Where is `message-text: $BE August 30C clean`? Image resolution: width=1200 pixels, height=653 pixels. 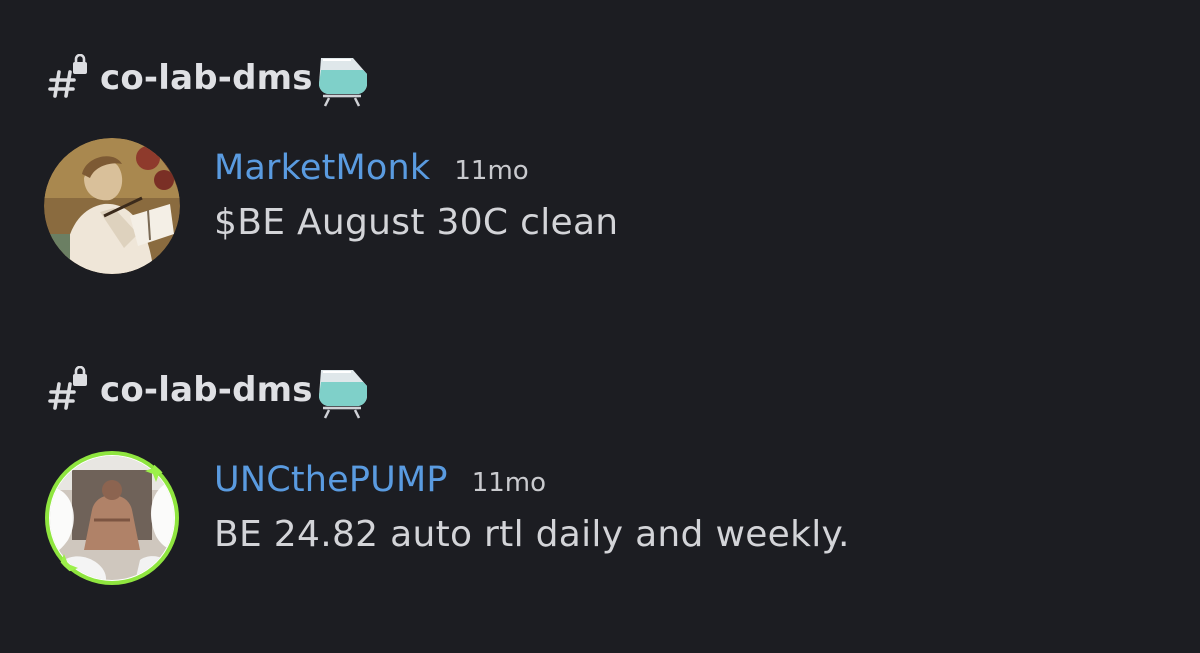 message-text: $BE August 30C clean is located at coordinates (416, 222).